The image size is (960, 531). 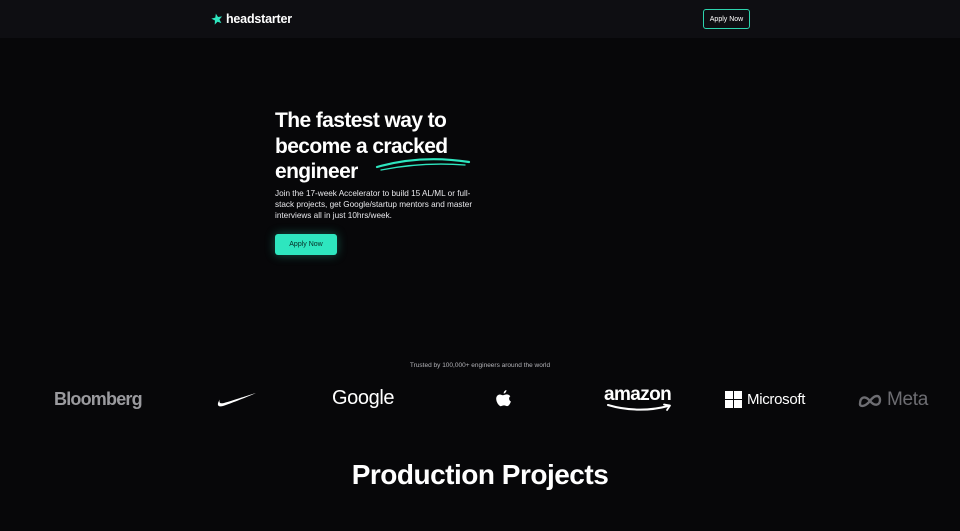 I want to click on nav-apply-button: Apply Now, so click(x=726, y=19).